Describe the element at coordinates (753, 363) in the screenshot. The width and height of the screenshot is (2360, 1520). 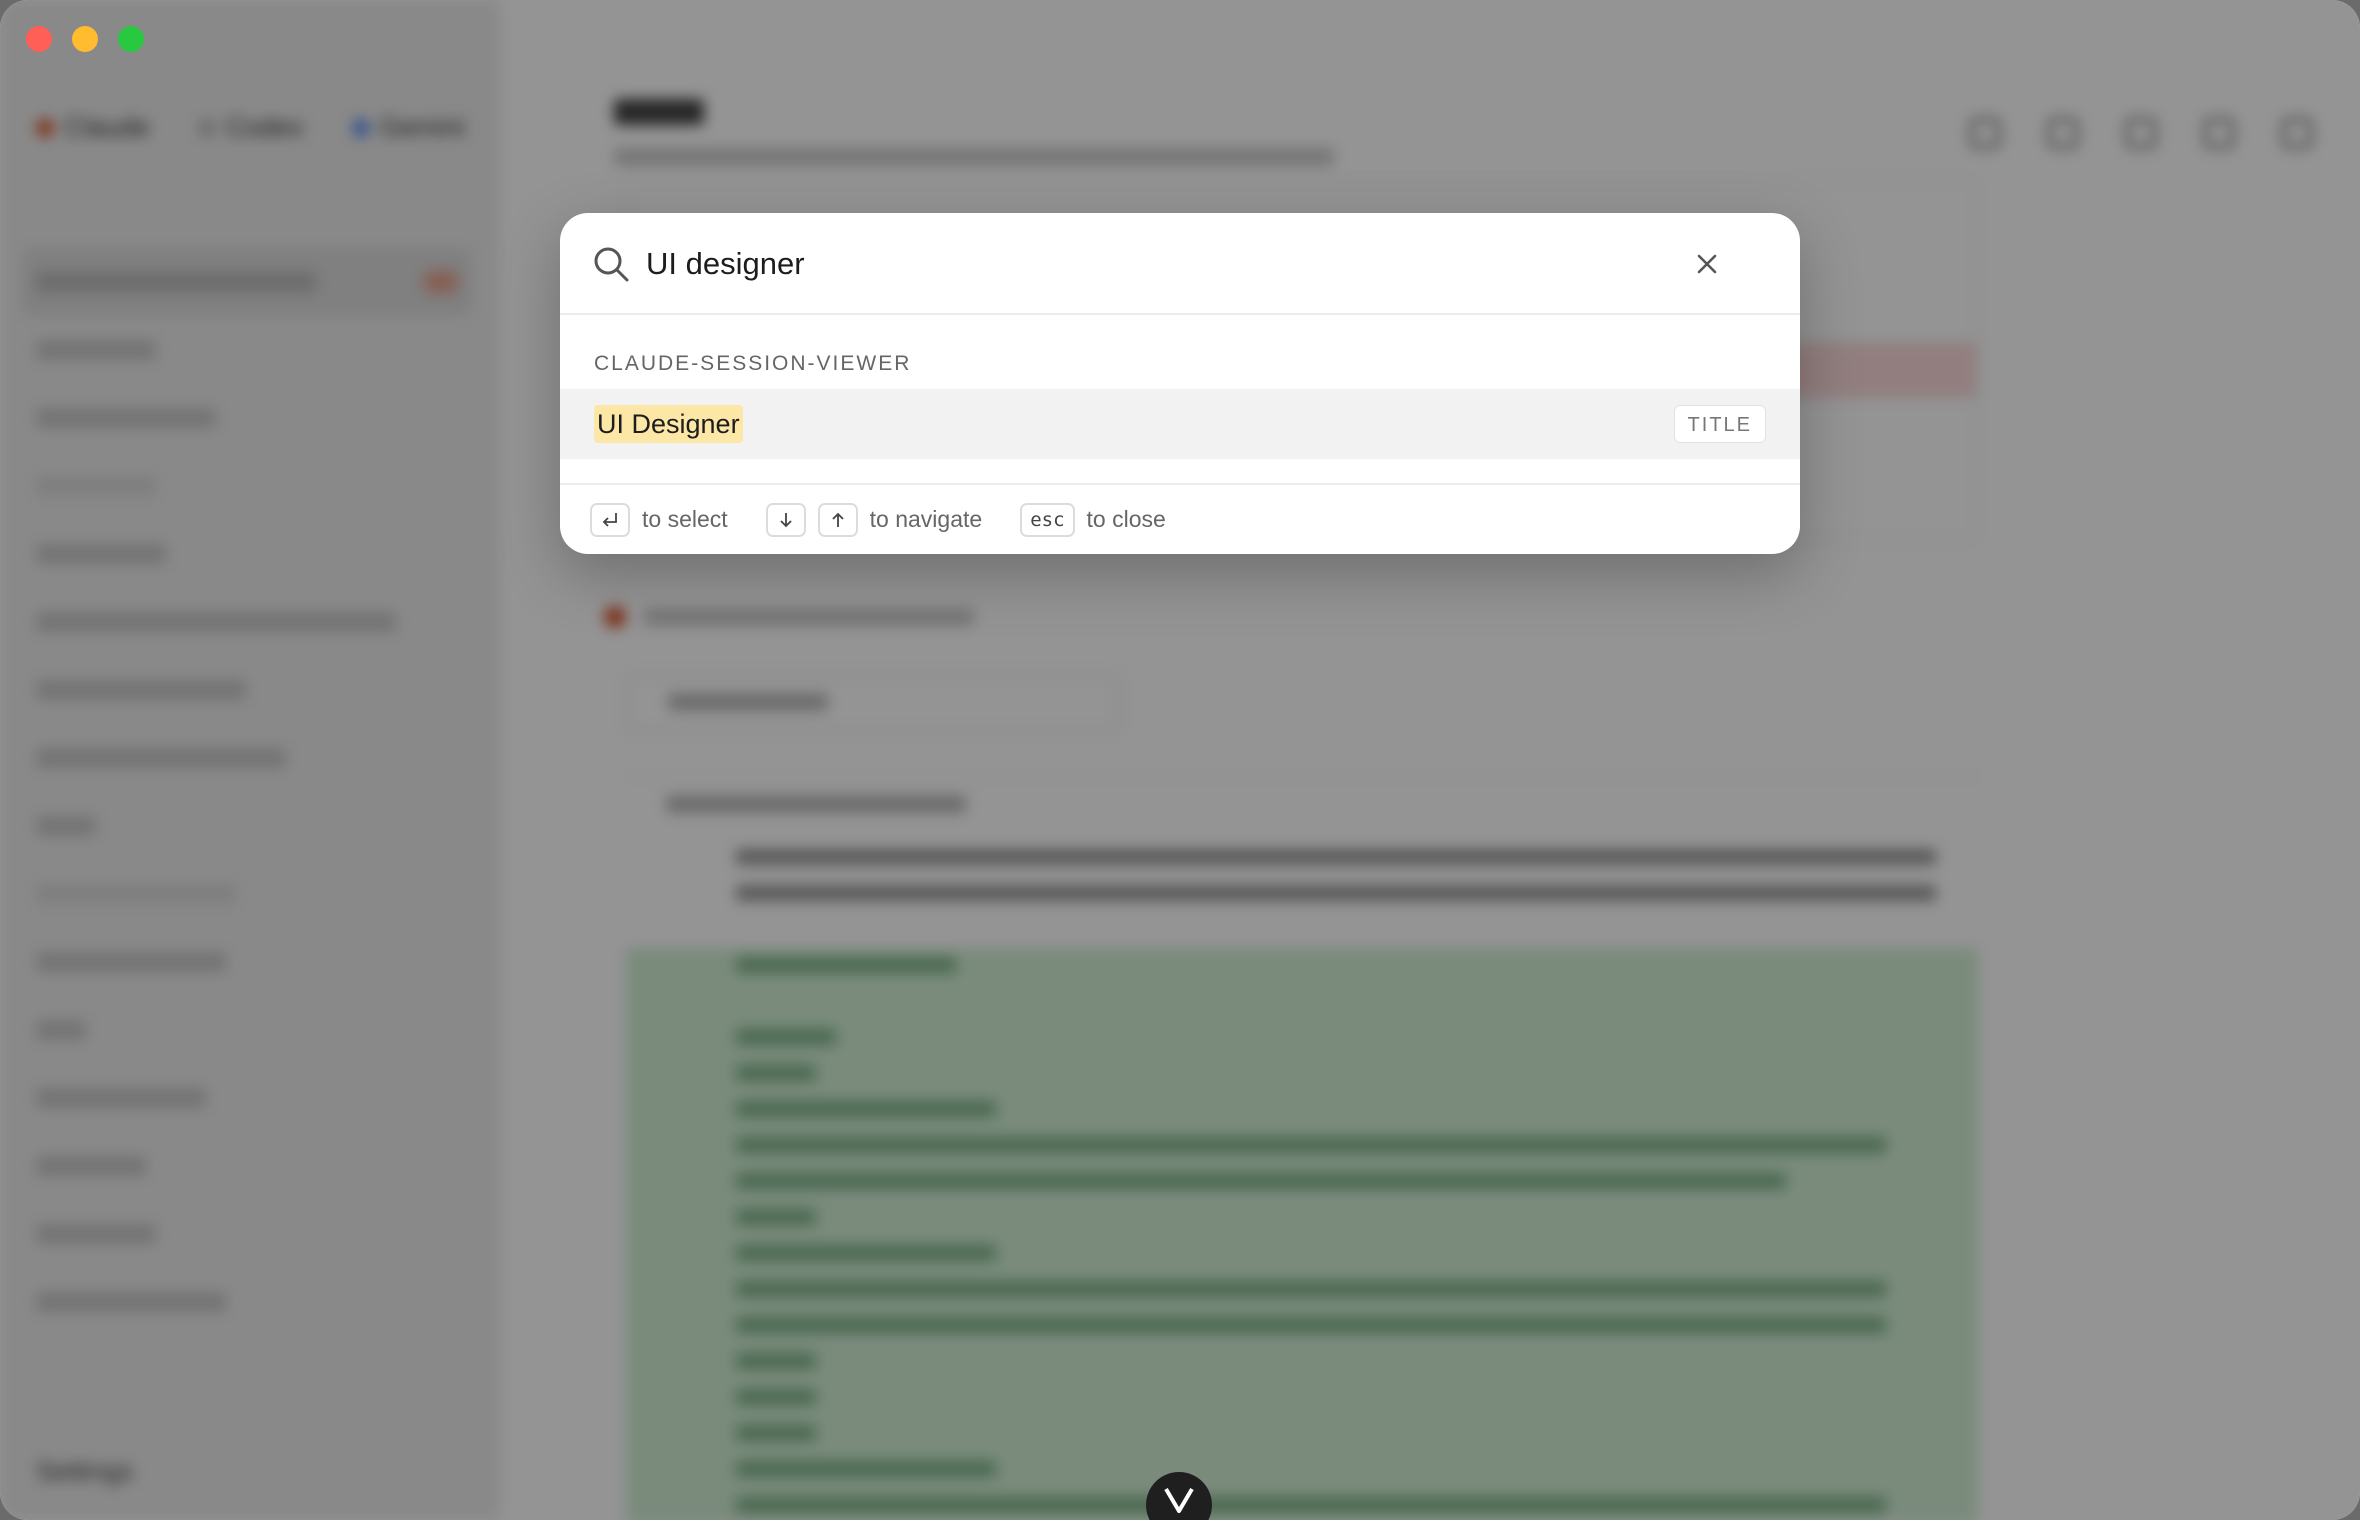
I see `result-group-header: CLAUDE-SESSION-VIEWER` at that location.